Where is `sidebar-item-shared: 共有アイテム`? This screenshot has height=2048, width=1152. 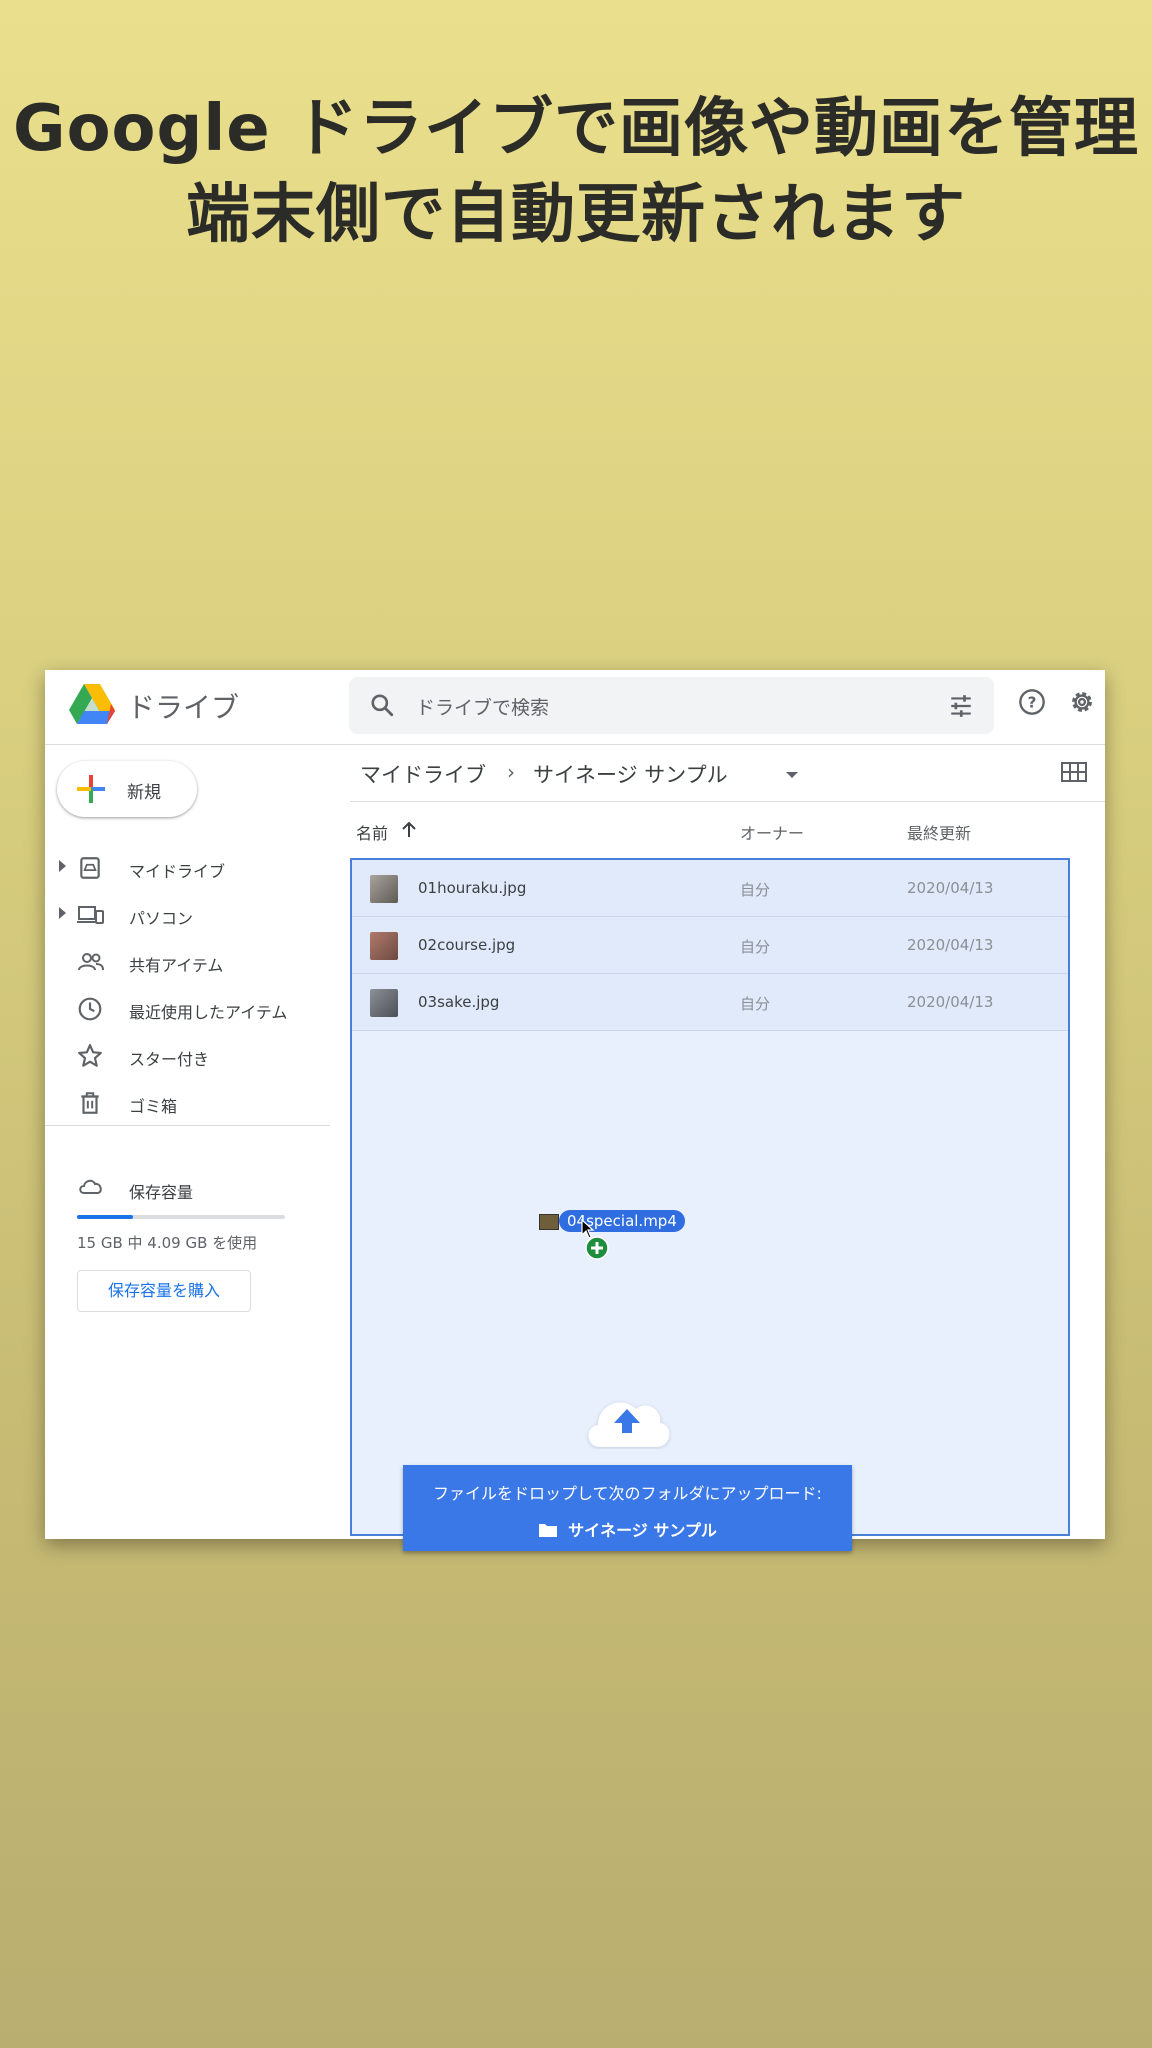 sidebar-item-shared: 共有アイテム is located at coordinates (187, 962).